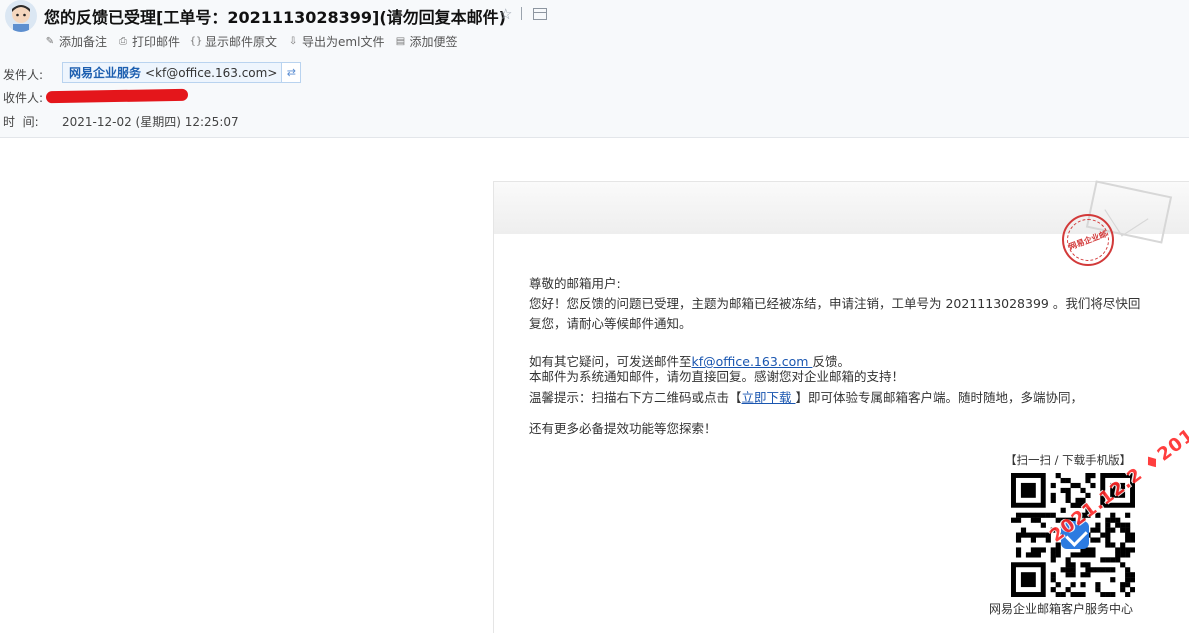 The width and height of the screenshot is (1189, 633). I want to click on star-icon: ☆, so click(505, 14).